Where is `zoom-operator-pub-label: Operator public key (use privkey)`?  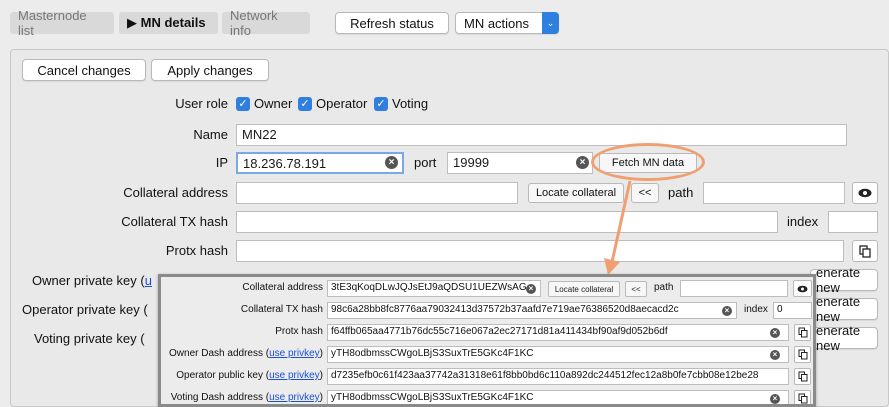 zoom-operator-pub-label: Operator public key (use privkey) is located at coordinates (249, 375).